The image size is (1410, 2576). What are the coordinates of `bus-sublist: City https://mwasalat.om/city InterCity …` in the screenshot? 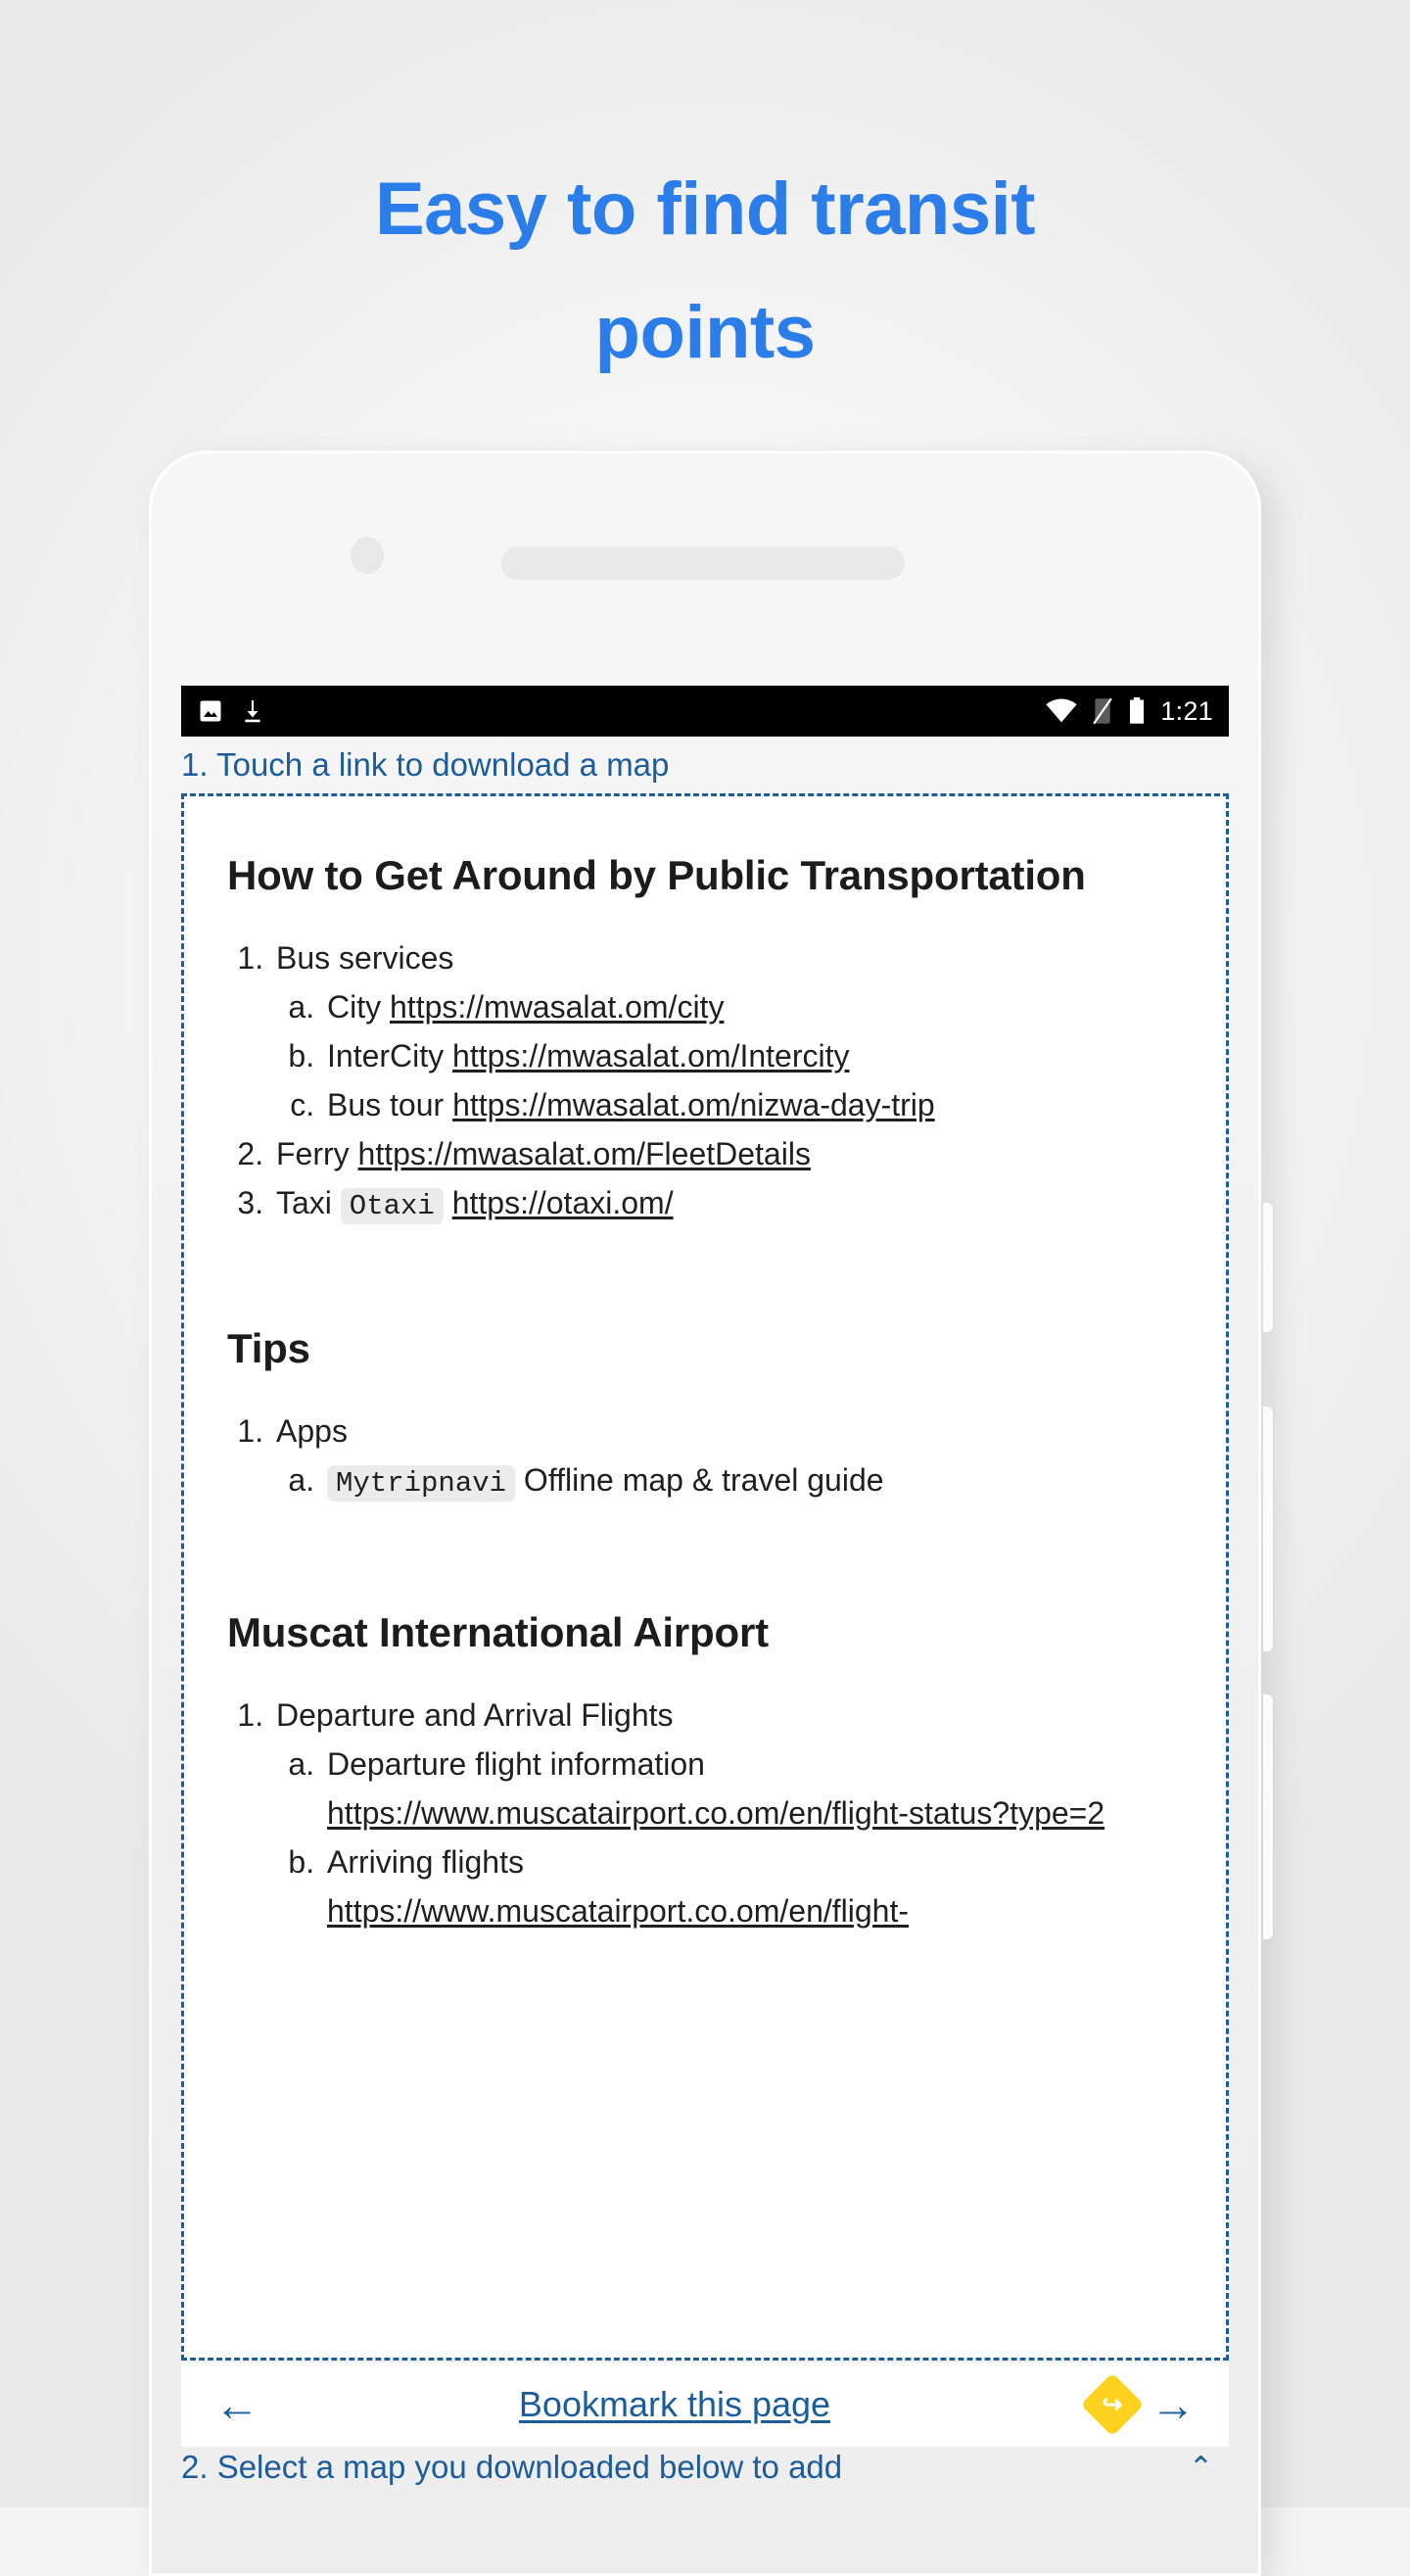 It's located at (729, 1056).